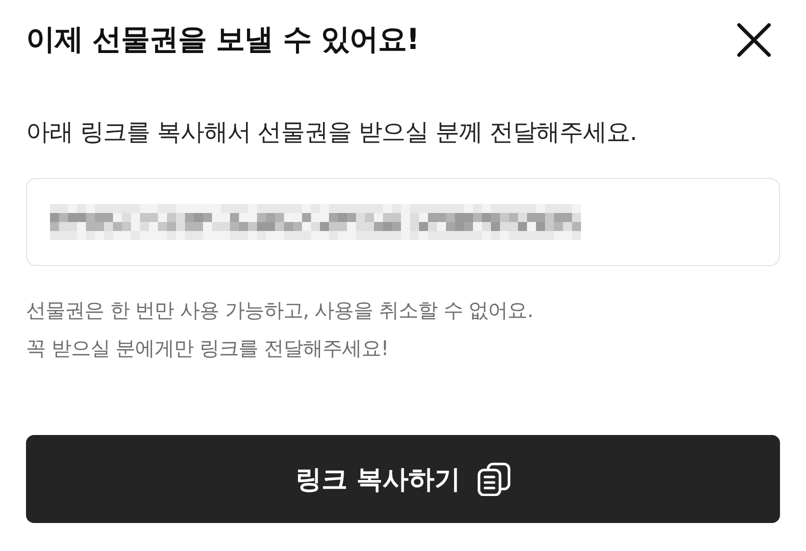 Image resolution: width=806 pixels, height=551 pixels. I want to click on close-button, so click(754, 40).